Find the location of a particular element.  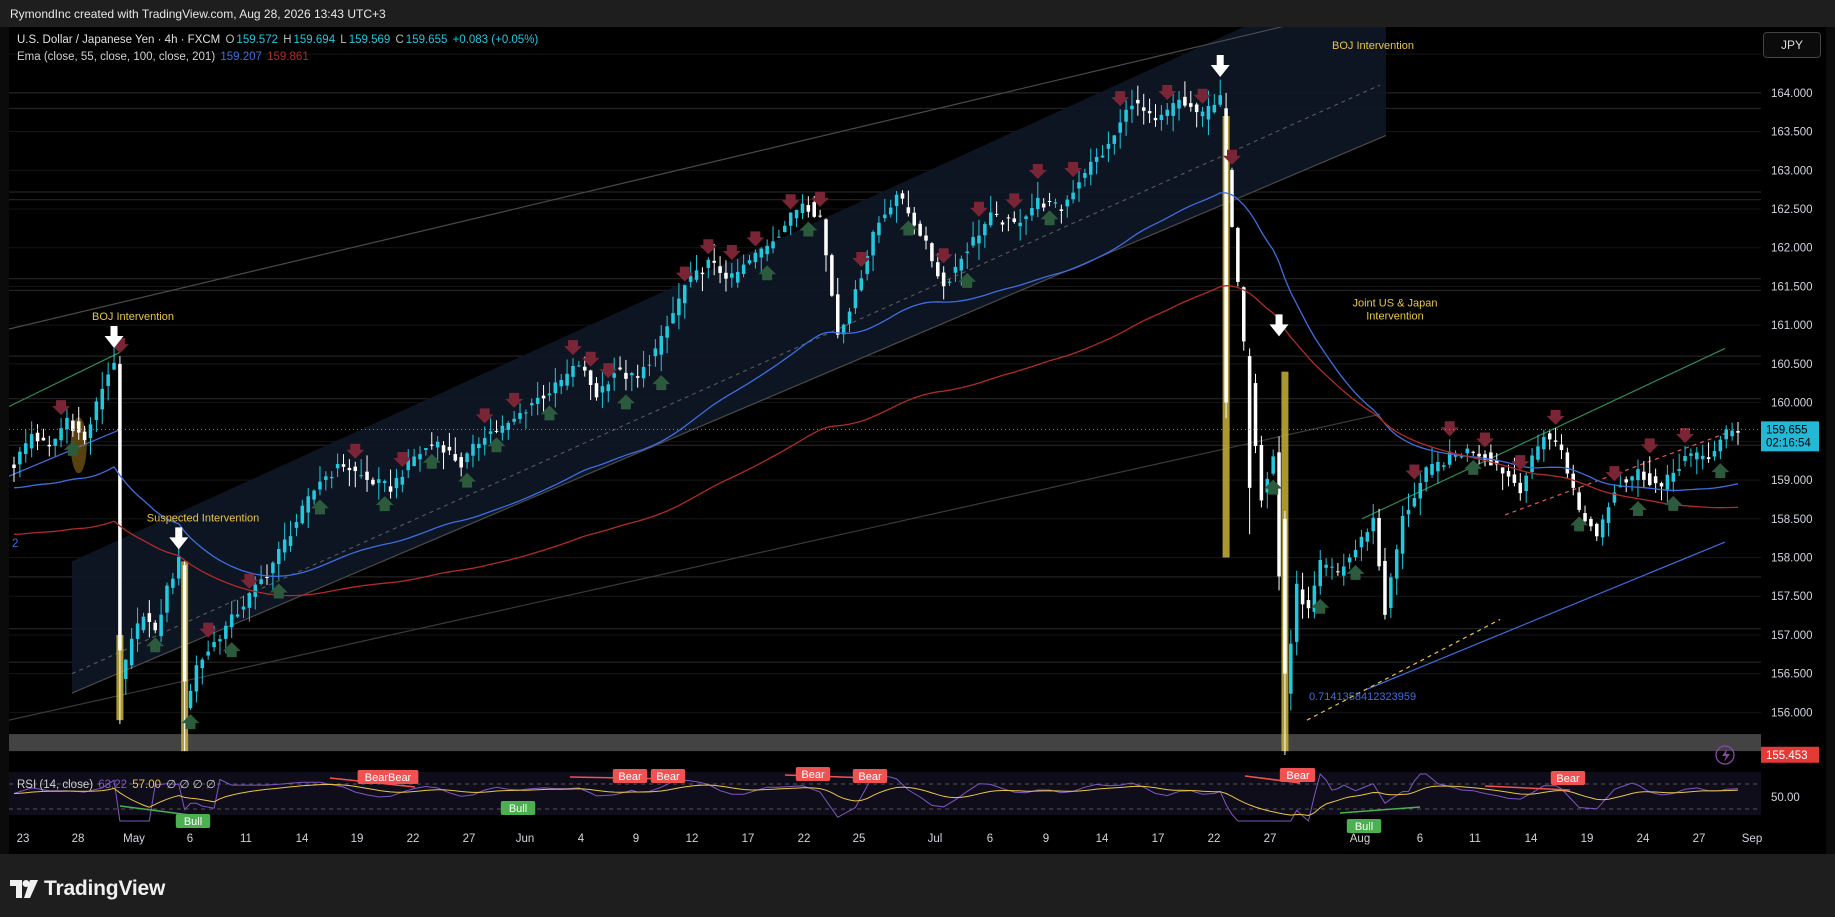

ema-label: Ema (close, 55, close, 100, close, 201) is located at coordinates (116, 57).